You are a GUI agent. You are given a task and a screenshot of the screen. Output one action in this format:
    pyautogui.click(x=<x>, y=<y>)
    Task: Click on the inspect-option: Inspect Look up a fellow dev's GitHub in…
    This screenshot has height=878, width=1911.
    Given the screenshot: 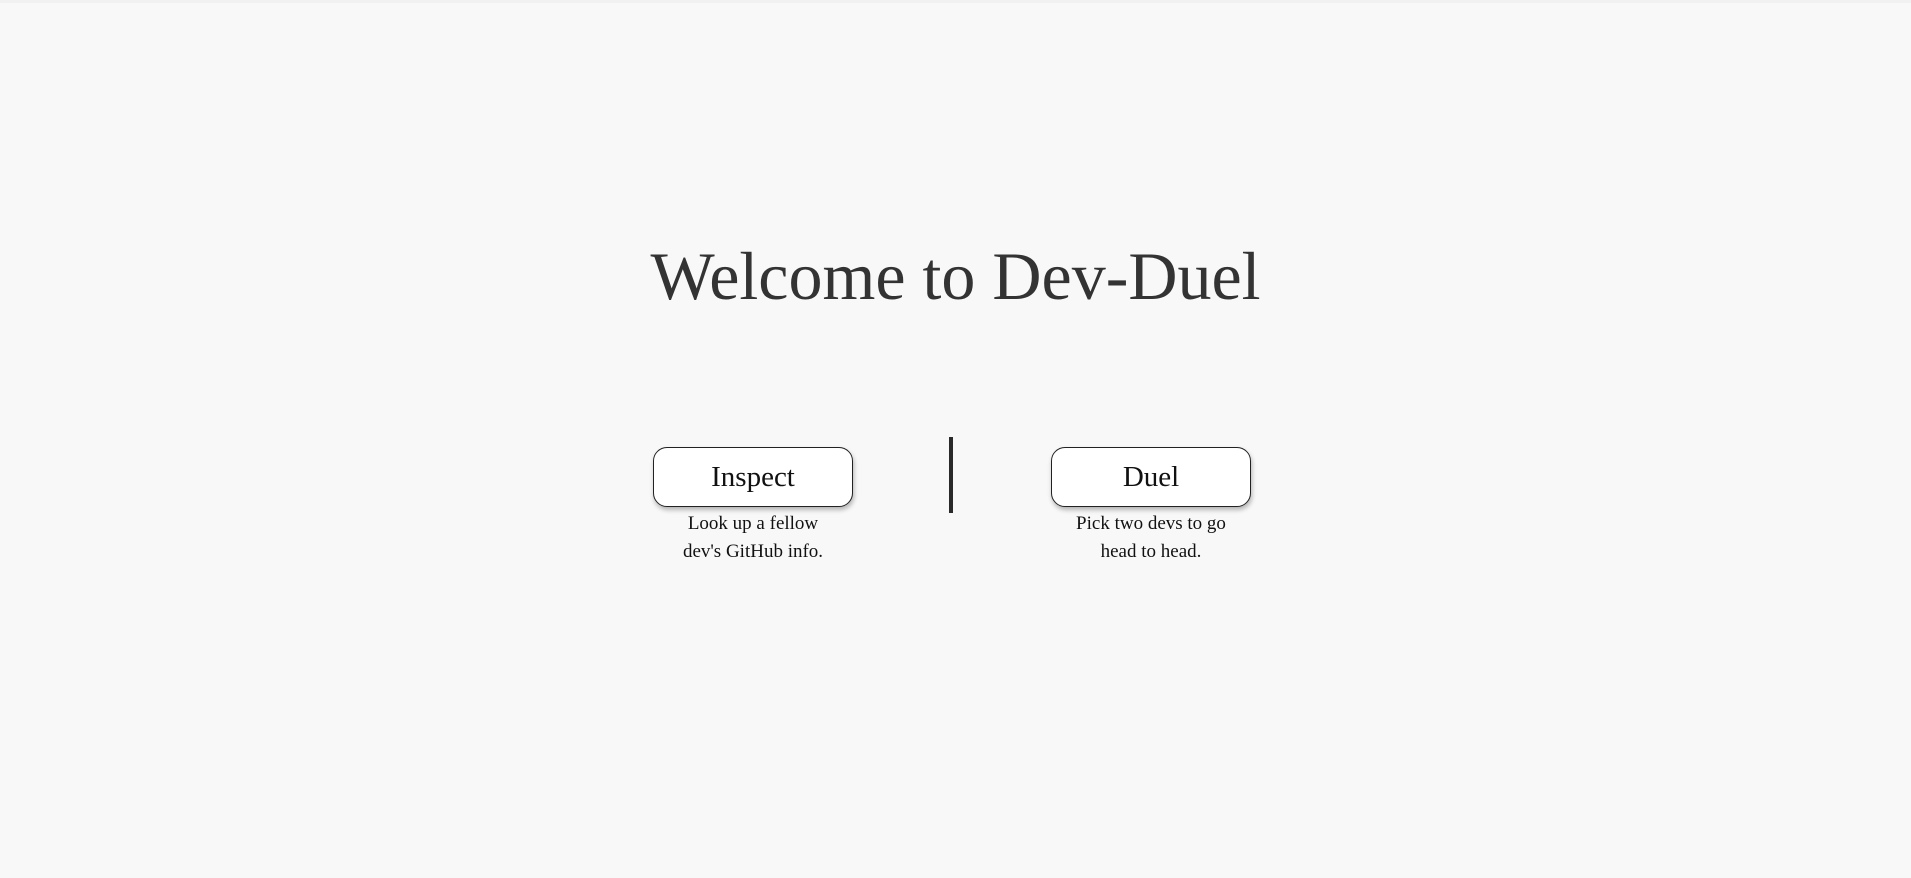 What is the action you would take?
    pyautogui.click(x=753, y=506)
    